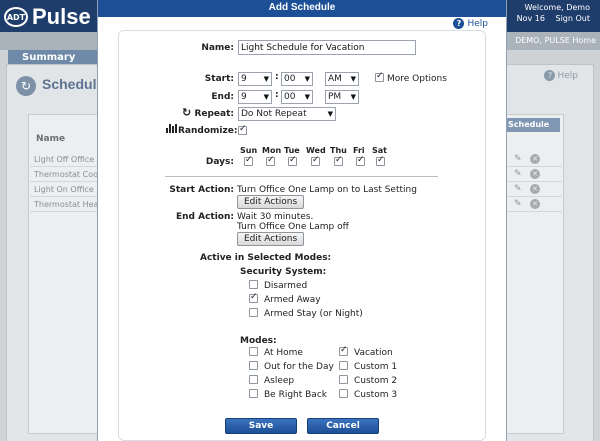  What do you see at coordinates (222, 97) in the screenshot?
I see `end-label: End:` at bounding box center [222, 97].